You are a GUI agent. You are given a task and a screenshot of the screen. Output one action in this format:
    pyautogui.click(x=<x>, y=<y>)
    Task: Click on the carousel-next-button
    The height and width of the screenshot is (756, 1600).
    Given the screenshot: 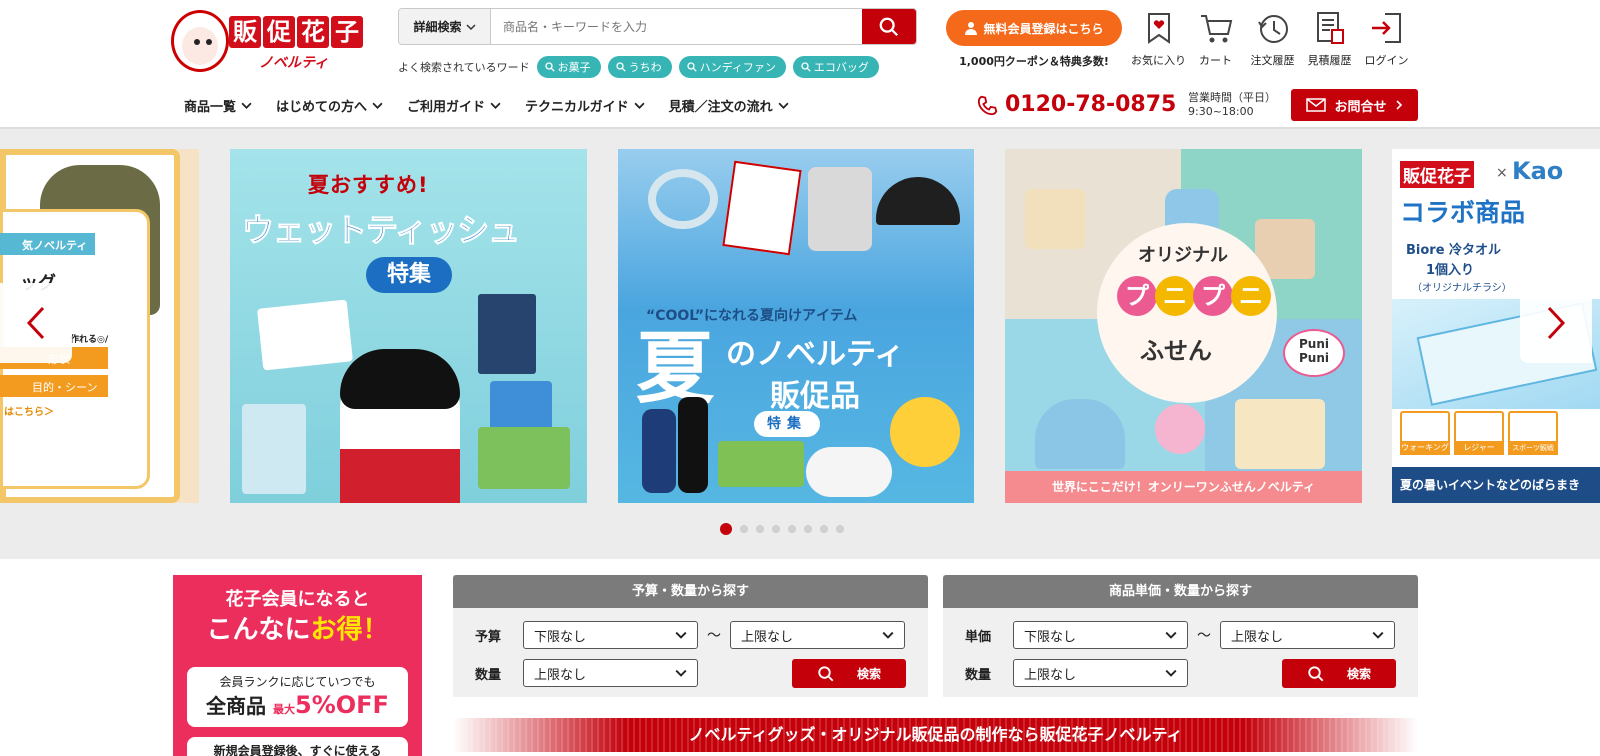 What is the action you would take?
    pyautogui.click(x=1556, y=323)
    